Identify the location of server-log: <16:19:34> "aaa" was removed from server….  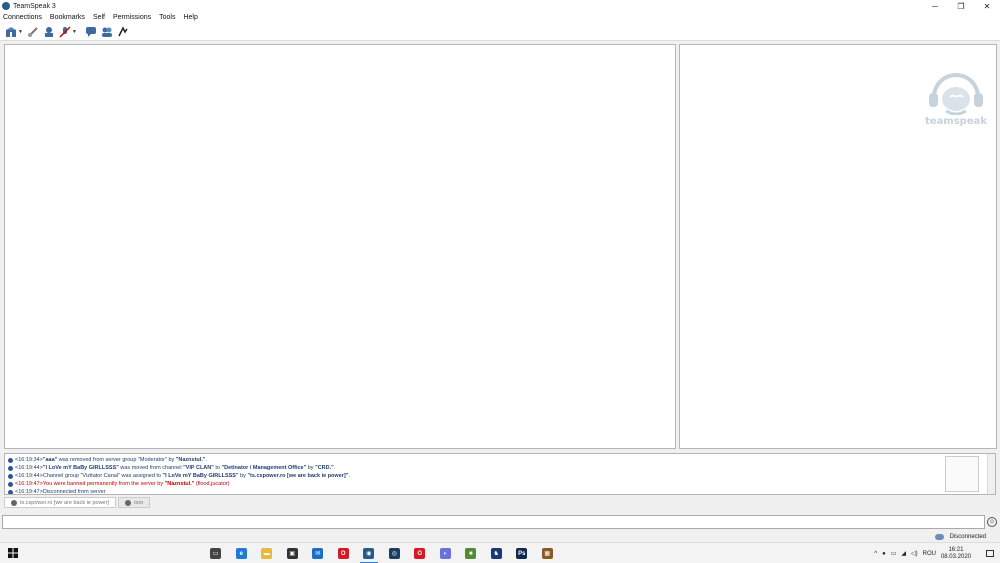
(500, 474).